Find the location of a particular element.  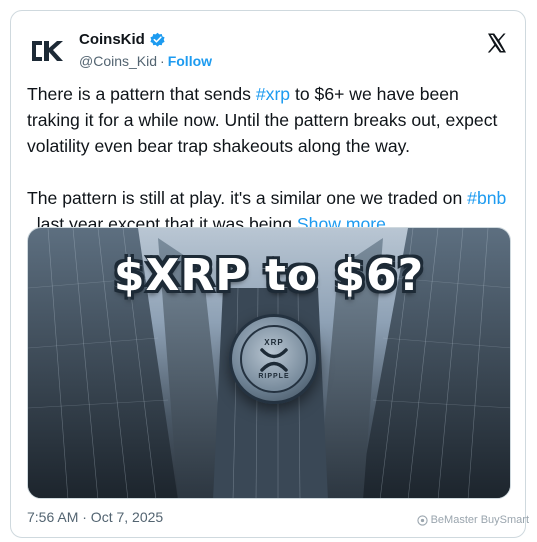

xrp-coin-icon: XRP RIPPLE is located at coordinates (274, 359).